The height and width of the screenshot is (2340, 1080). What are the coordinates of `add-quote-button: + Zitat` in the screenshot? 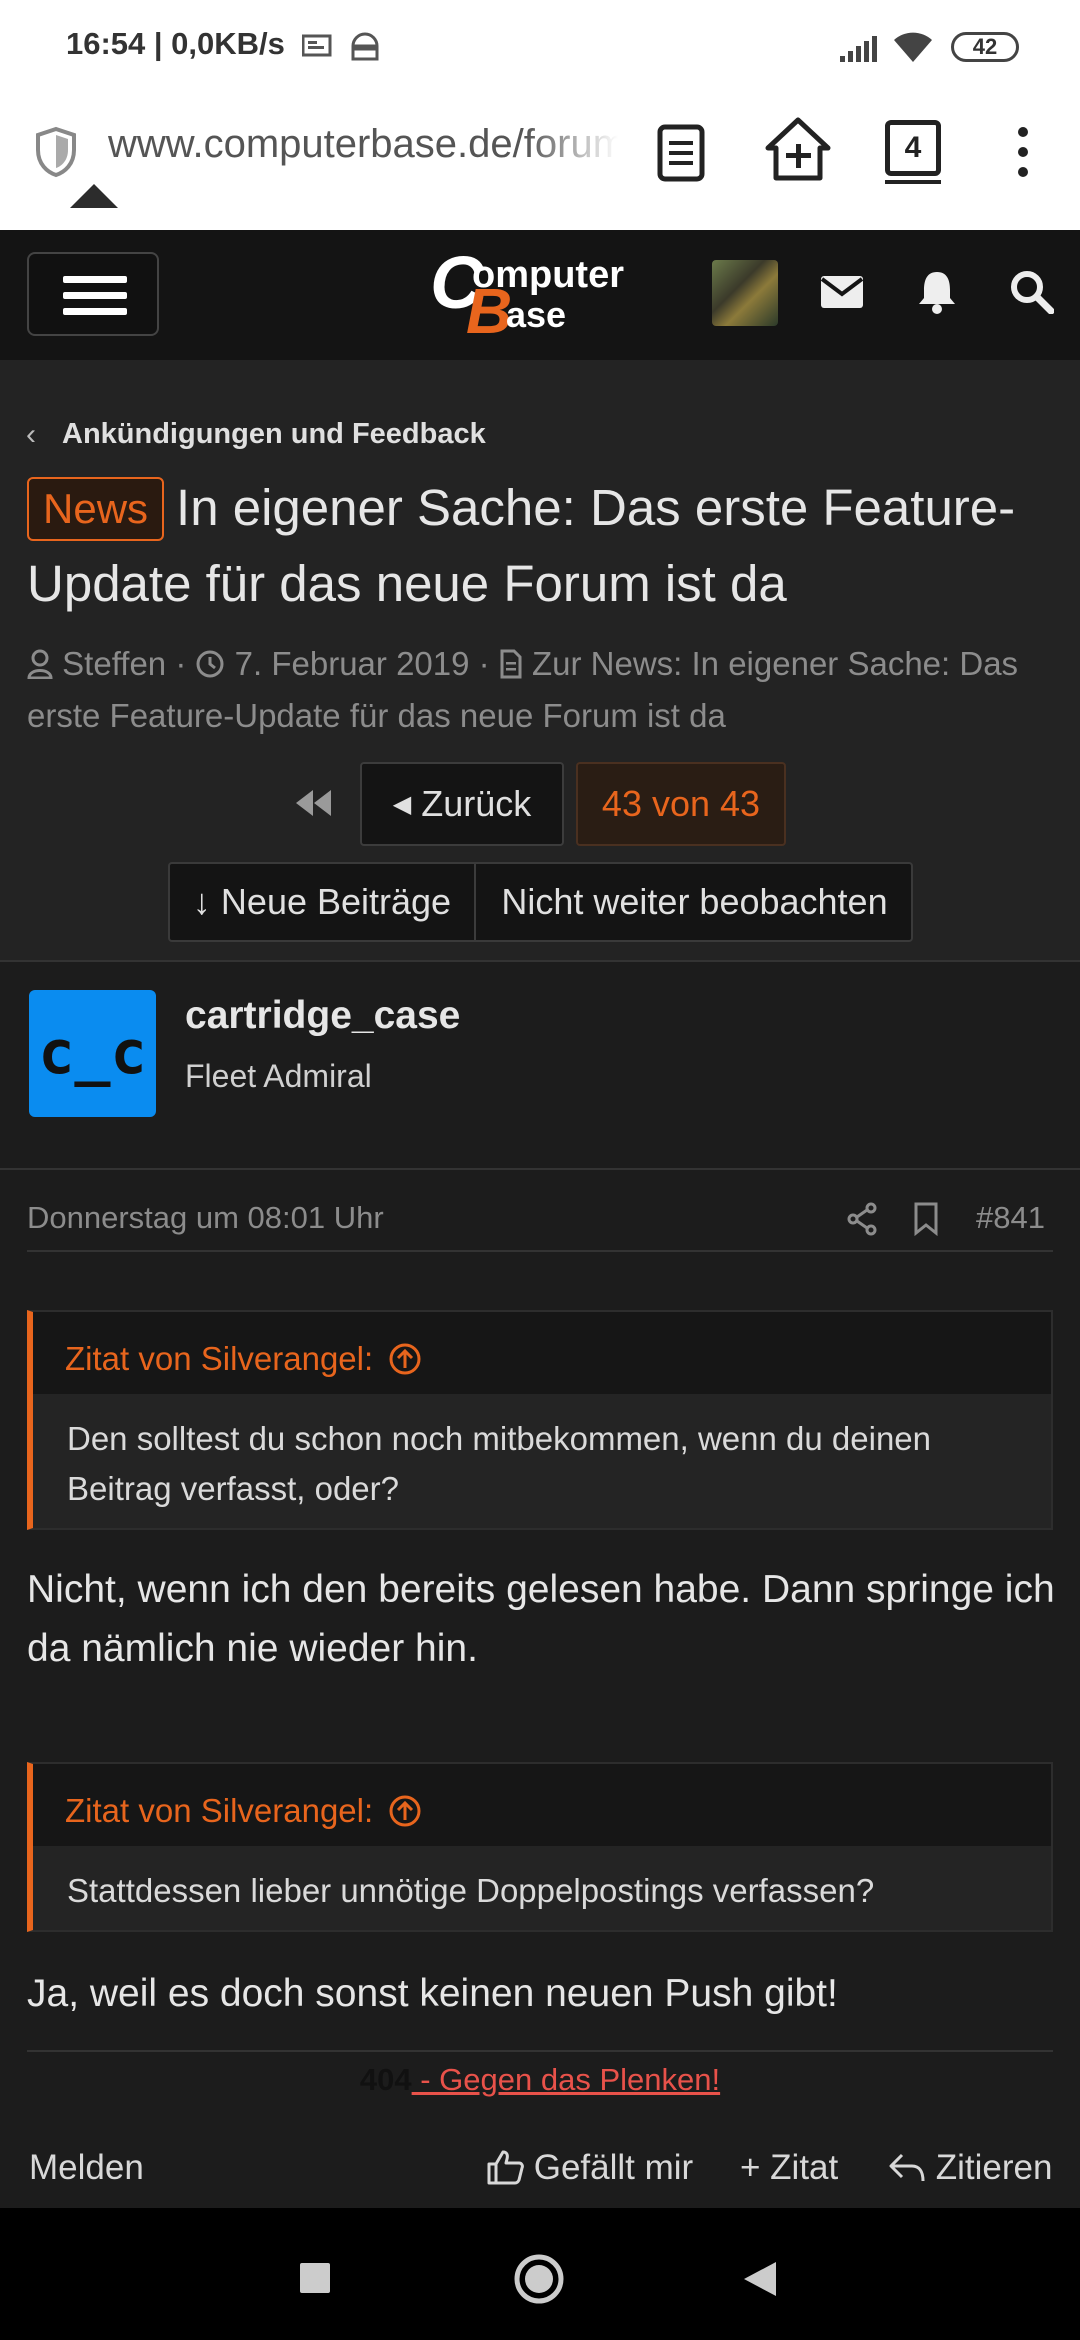 It's located at (789, 2168).